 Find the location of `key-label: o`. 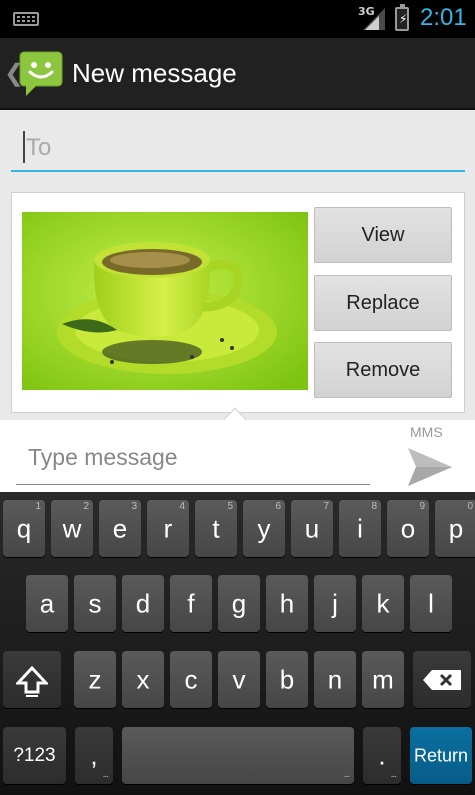

key-label: o is located at coordinates (408, 528).